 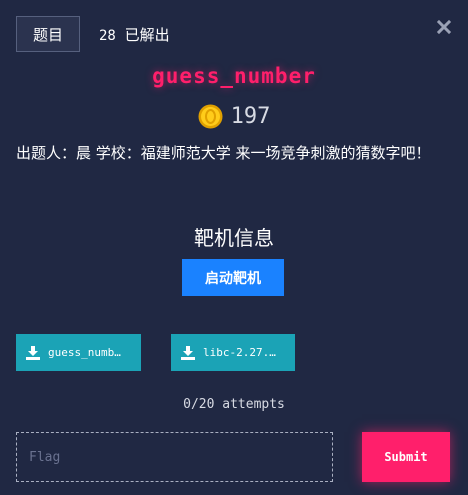 What do you see at coordinates (234, 76) in the screenshot?
I see `challenge-title: guess_number` at bounding box center [234, 76].